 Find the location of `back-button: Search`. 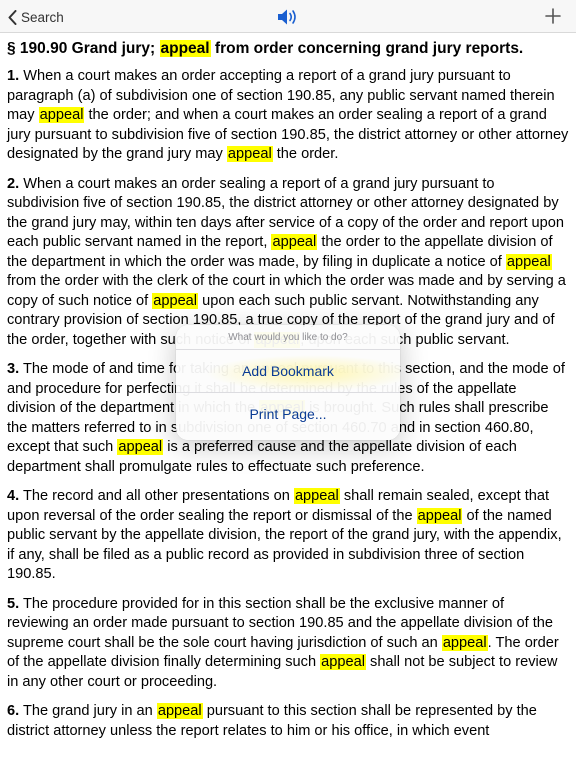

back-button: Search is located at coordinates (36, 17).